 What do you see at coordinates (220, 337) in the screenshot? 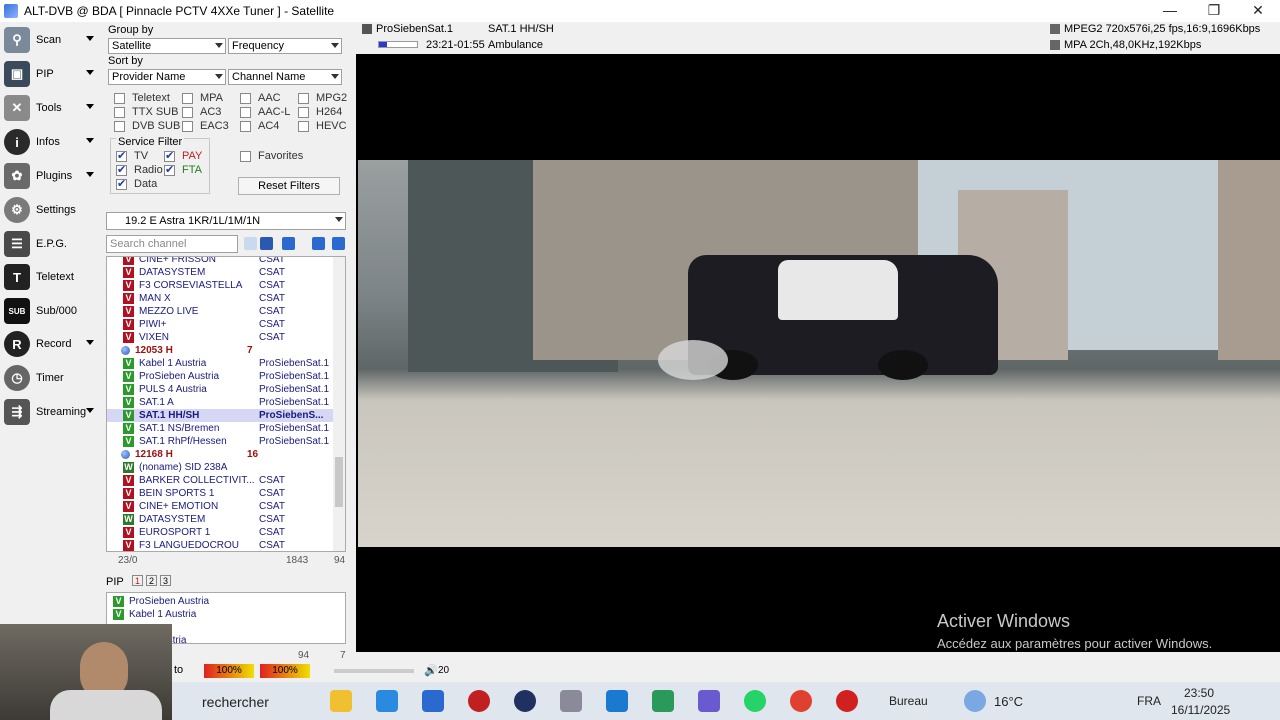
I see `channel-row: V VIXEN CSAT` at bounding box center [220, 337].